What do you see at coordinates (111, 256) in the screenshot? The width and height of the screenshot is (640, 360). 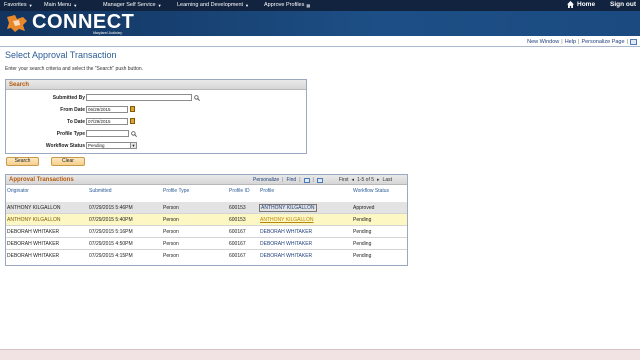 I see `cell-submitted: 07/29/2015 4:15PM` at bounding box center [111, 256].